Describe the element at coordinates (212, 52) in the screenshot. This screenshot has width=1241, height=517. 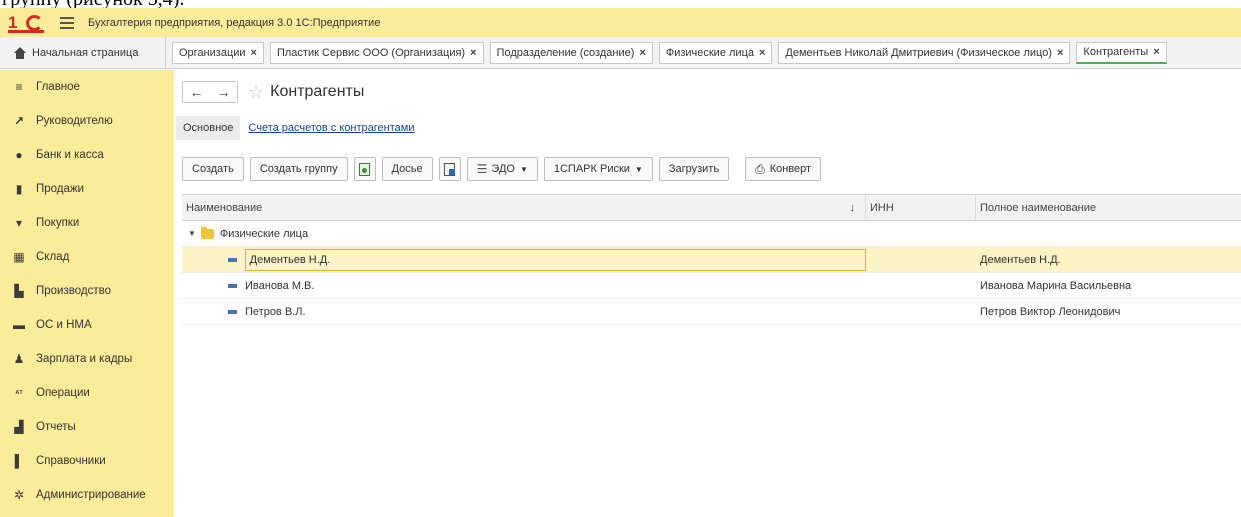
I see `tab-label: Организации` at that location.